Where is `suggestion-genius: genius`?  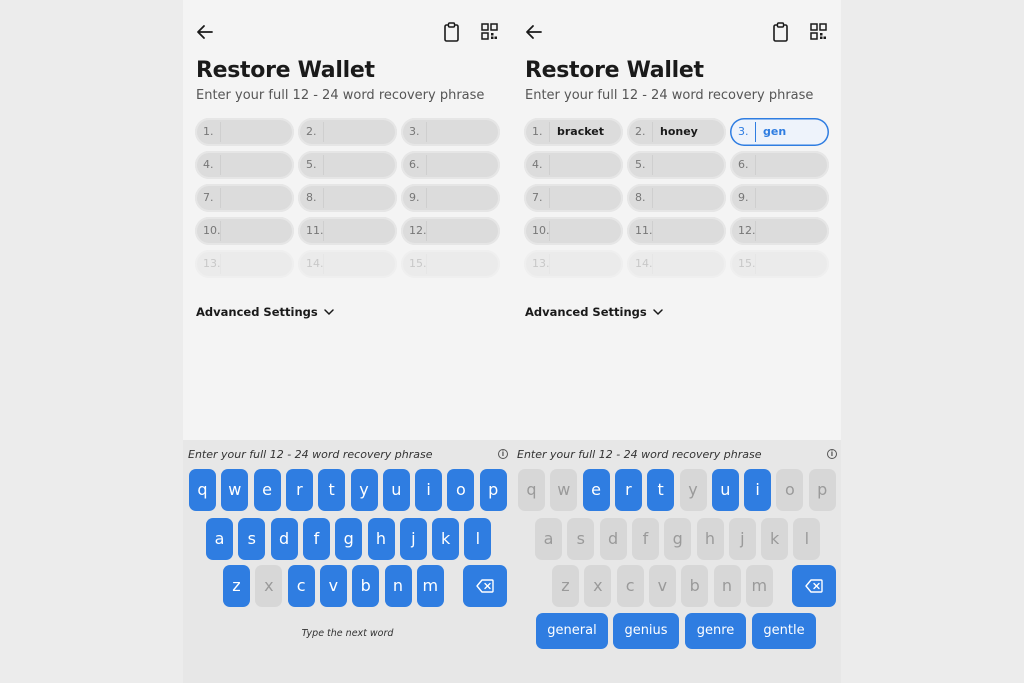 suggestion-genius: genius is located at coordinates (646, 631).